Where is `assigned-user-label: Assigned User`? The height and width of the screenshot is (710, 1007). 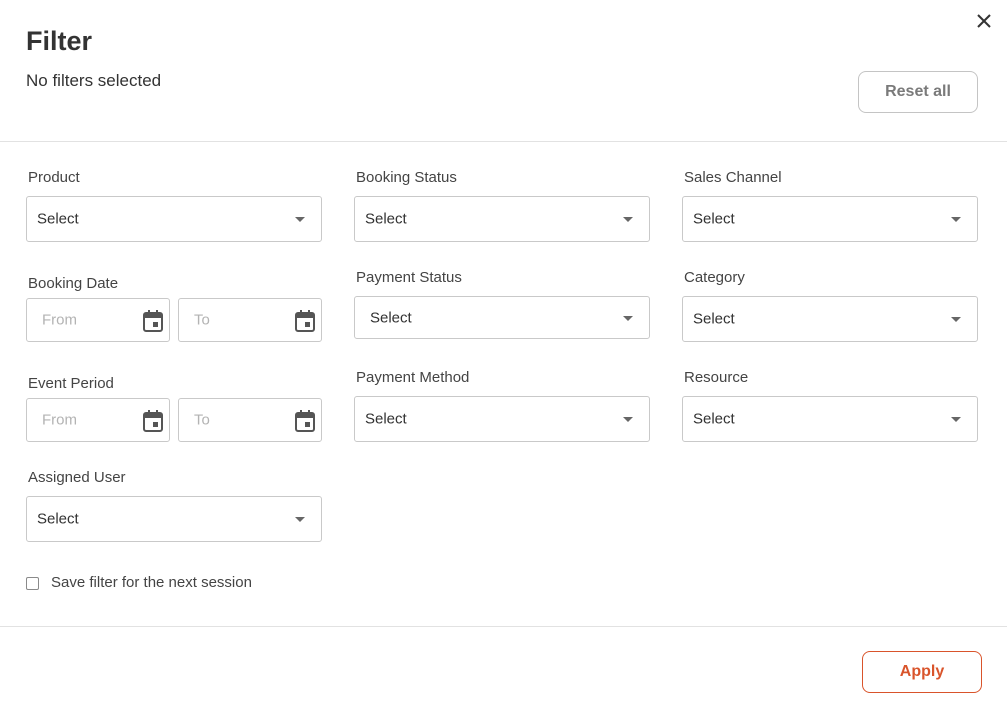 assigned-user-label: Assigned User is located at coordinates (77, 477).